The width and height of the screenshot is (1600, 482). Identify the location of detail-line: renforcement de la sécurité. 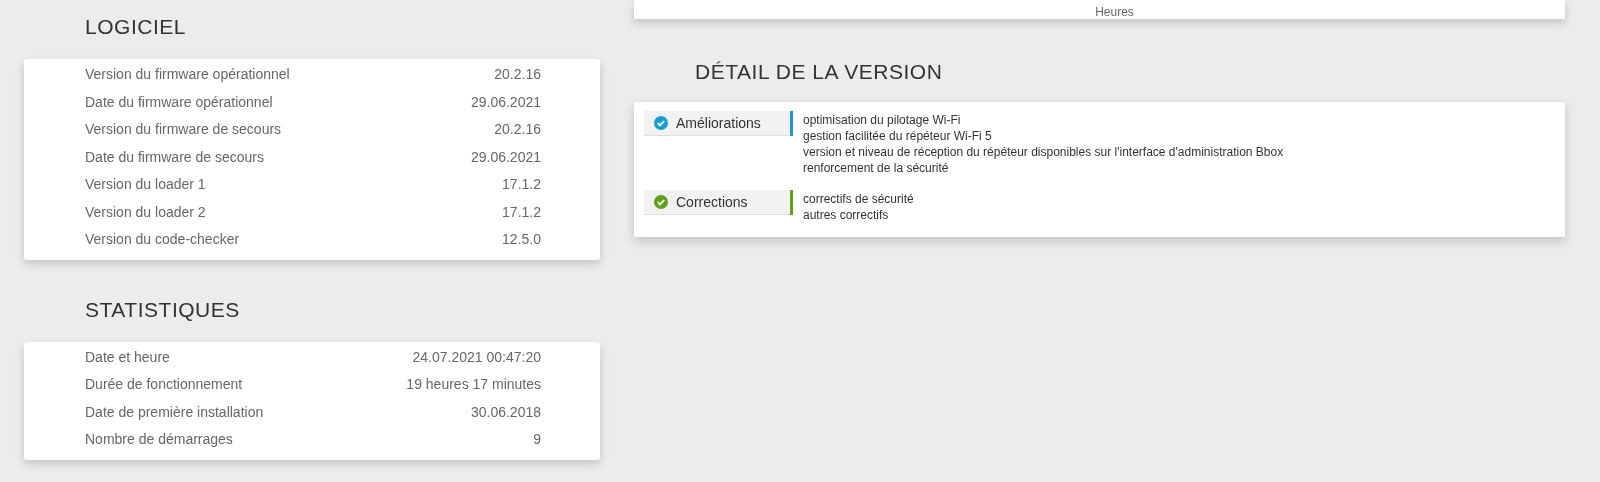
(876, 168).